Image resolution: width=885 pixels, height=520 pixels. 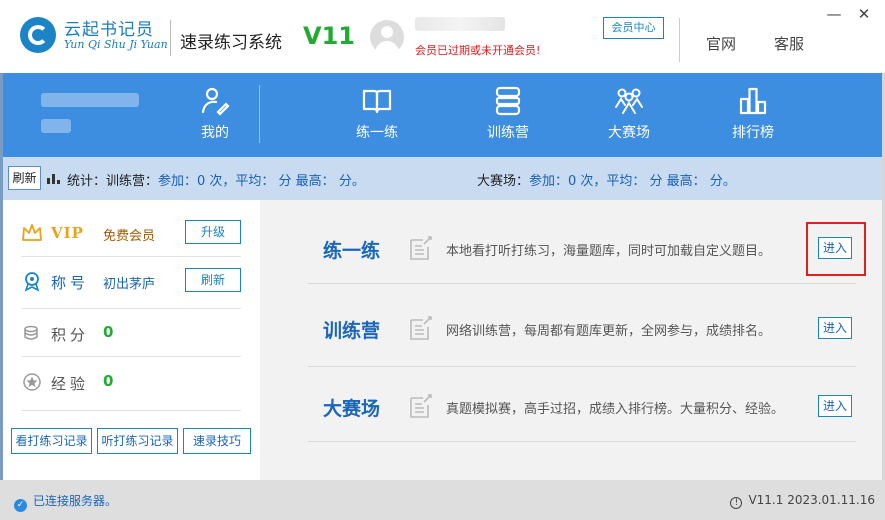 What do you see at coordinates (352, 409) in the screenshot?
I see `mode-arena-title: 大赛场` at bounding box center [352, 409].